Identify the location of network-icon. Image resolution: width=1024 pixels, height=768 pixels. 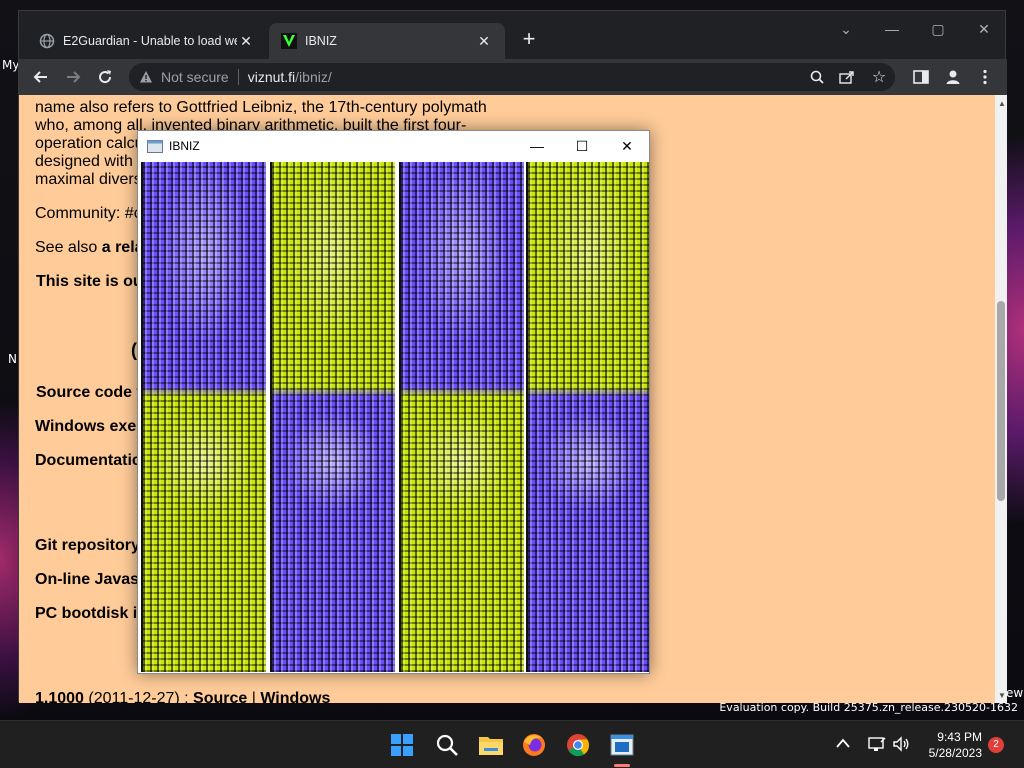
(877, 746).